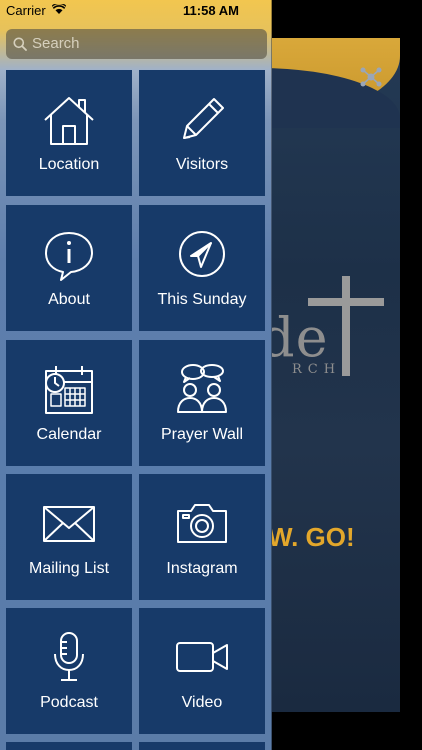 The width and height of the screenshot is (422, 750). I want to click on cross-logo-horizontal, so click(346, 302).